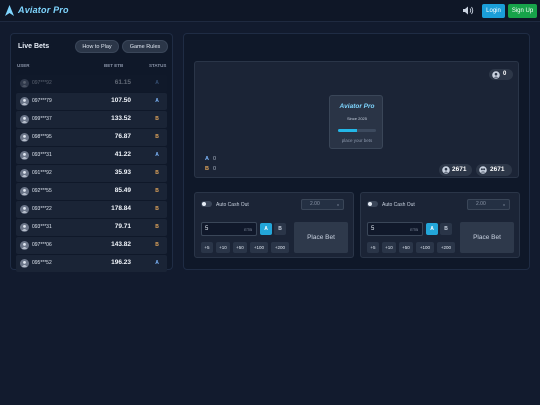 The image size is (540, 405). What do you see at coordinates (483, 170) in the screenshot?
I see `users-icon` at bounding box center [483, 170].